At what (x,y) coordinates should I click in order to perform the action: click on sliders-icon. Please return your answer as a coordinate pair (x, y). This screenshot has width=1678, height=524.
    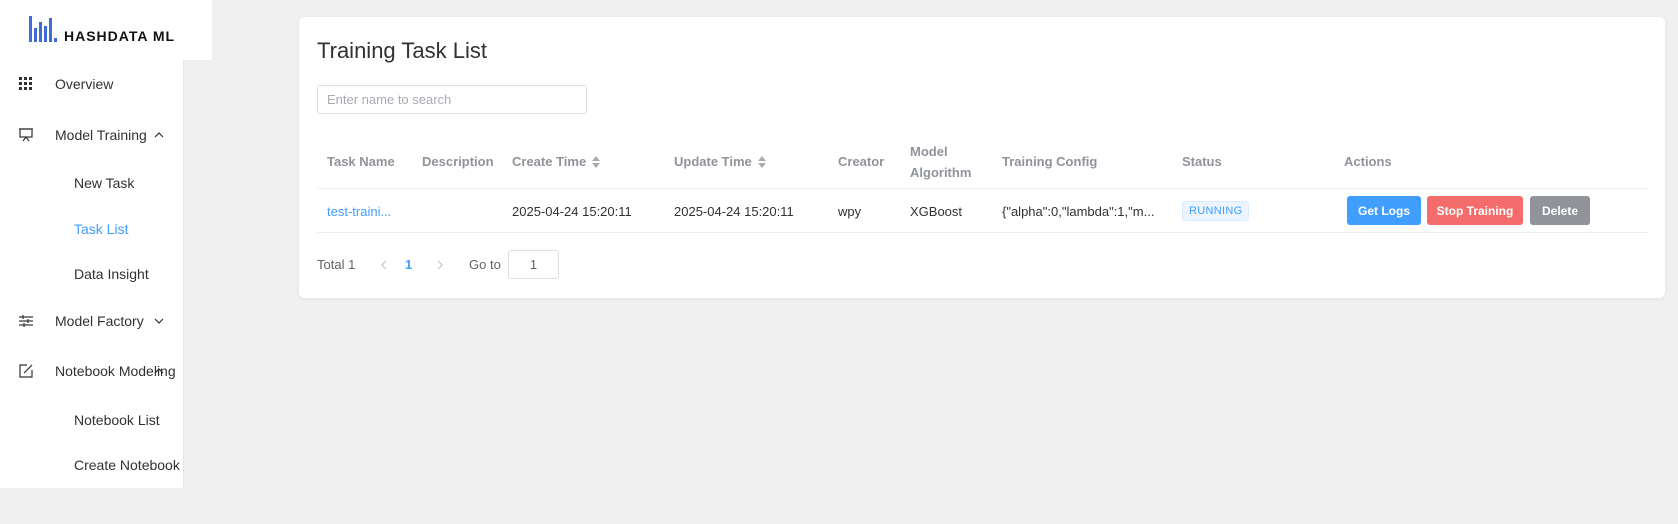
    Looking at the image, I should click on (26, 321).